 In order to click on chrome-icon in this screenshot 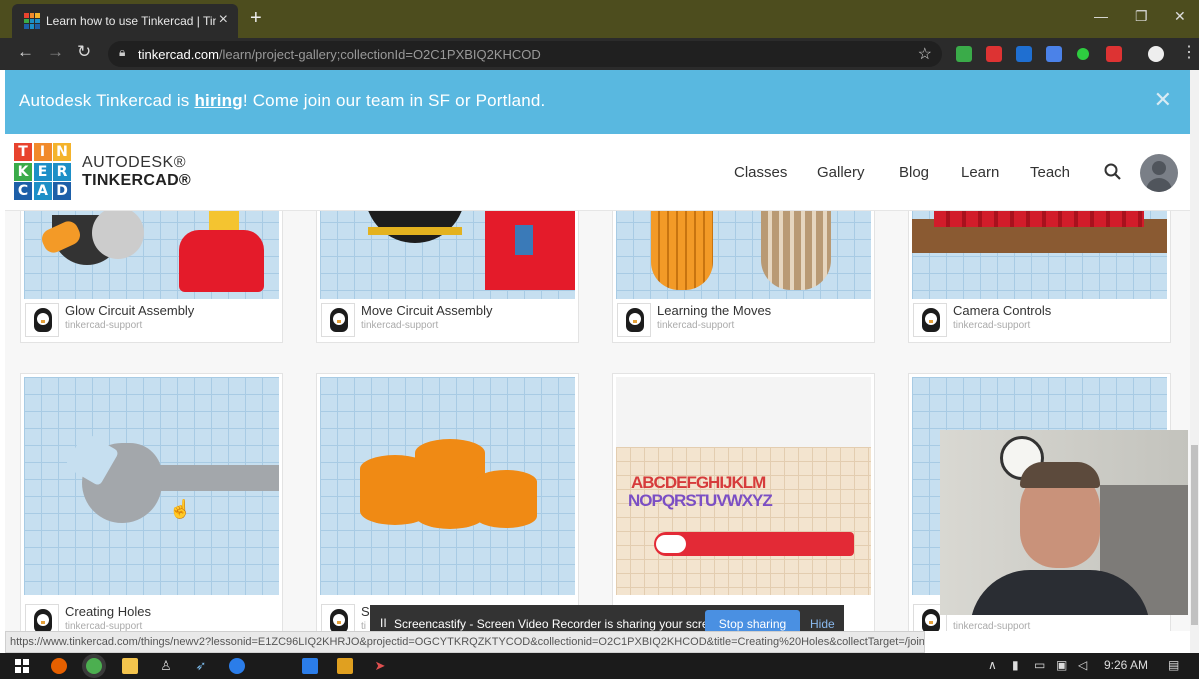, I will do `click(94, 666)`.